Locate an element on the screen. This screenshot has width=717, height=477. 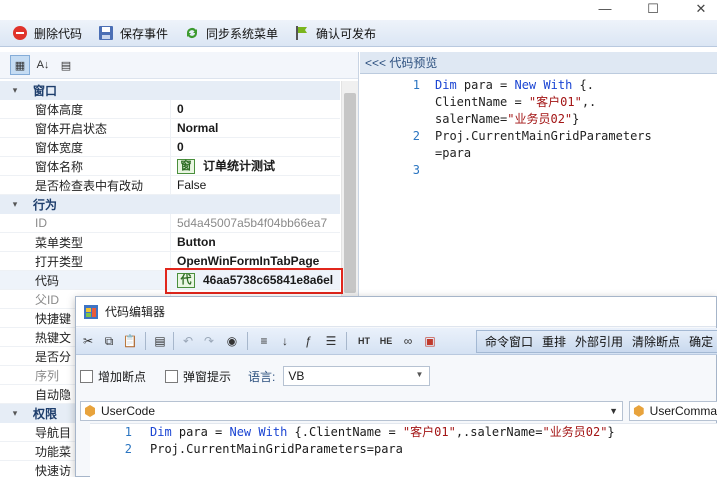
highlight-box is located at coordinates (254, 281).